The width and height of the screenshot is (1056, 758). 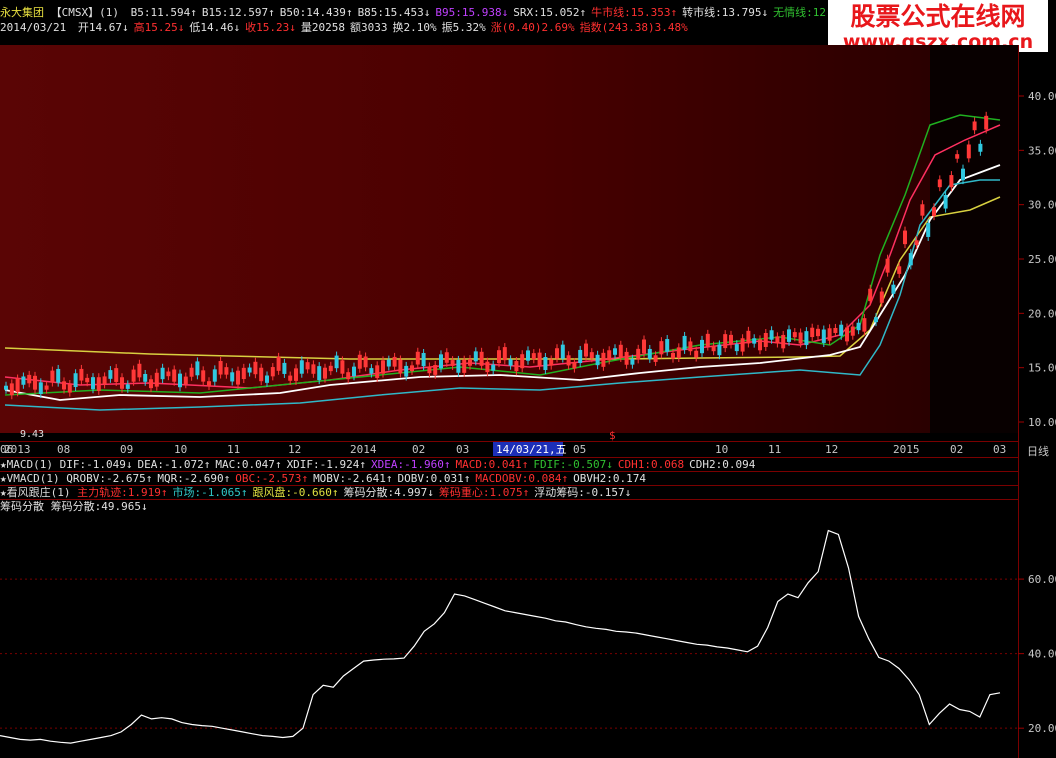 I want to click on header-indicator-0: B5:11.594, so click(x=164, y=12).